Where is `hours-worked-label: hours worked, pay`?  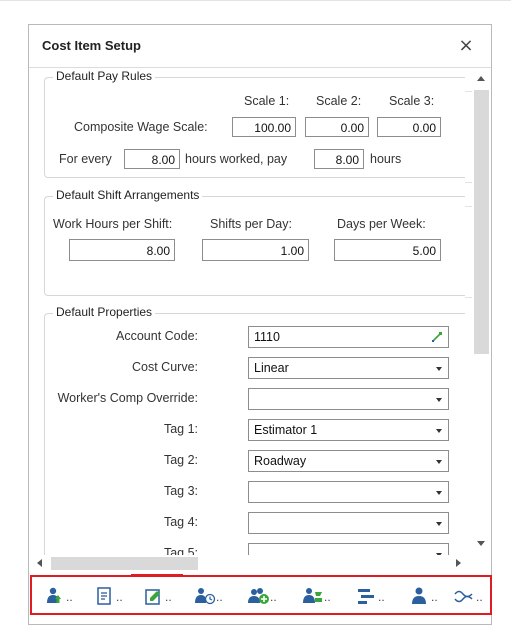
hours-worked-label: hours worked, pay is located at coordinates (236, 159).